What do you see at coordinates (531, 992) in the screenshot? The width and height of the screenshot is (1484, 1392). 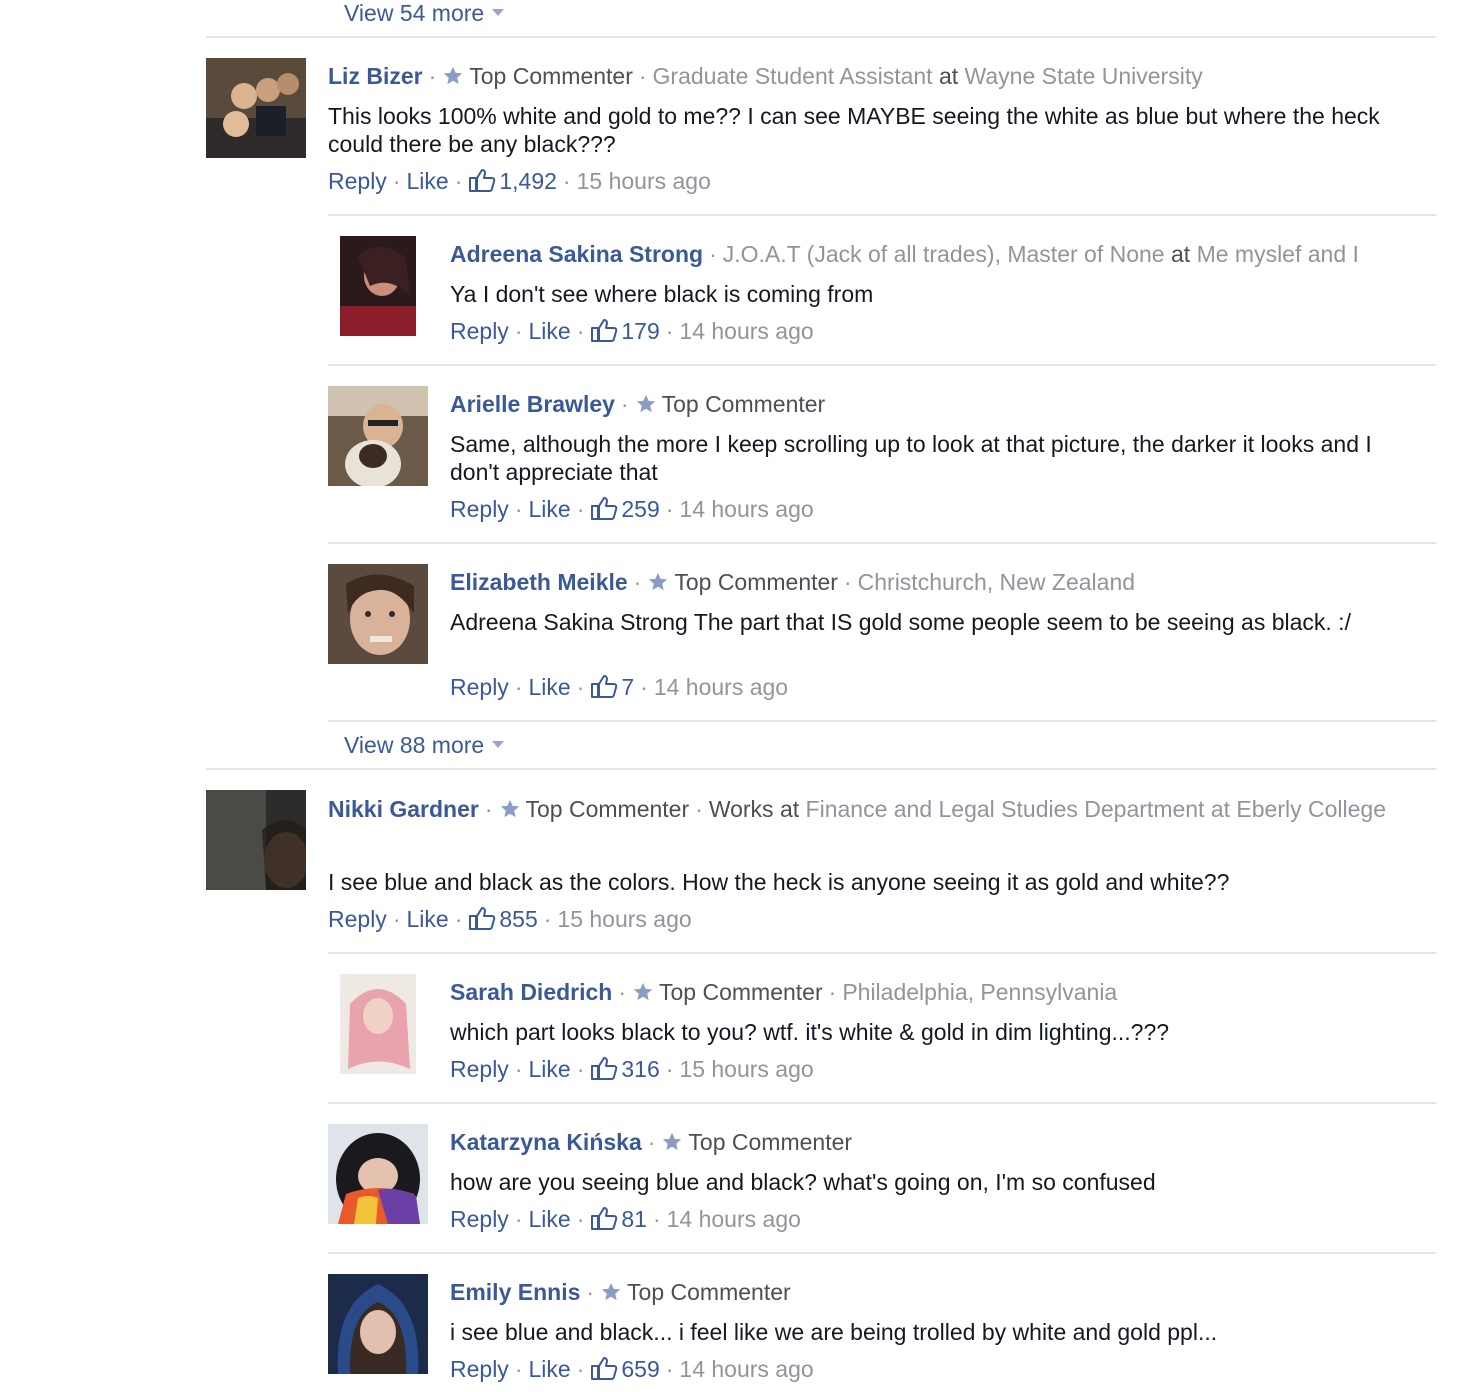 I see `commenter-name: Sarah Diedrich` at bounding box center [531, 992].